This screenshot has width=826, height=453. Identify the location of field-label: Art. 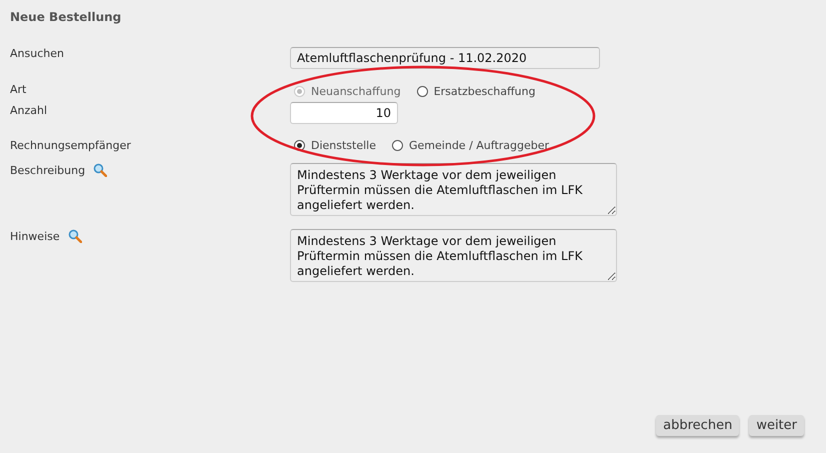
(18, 89).